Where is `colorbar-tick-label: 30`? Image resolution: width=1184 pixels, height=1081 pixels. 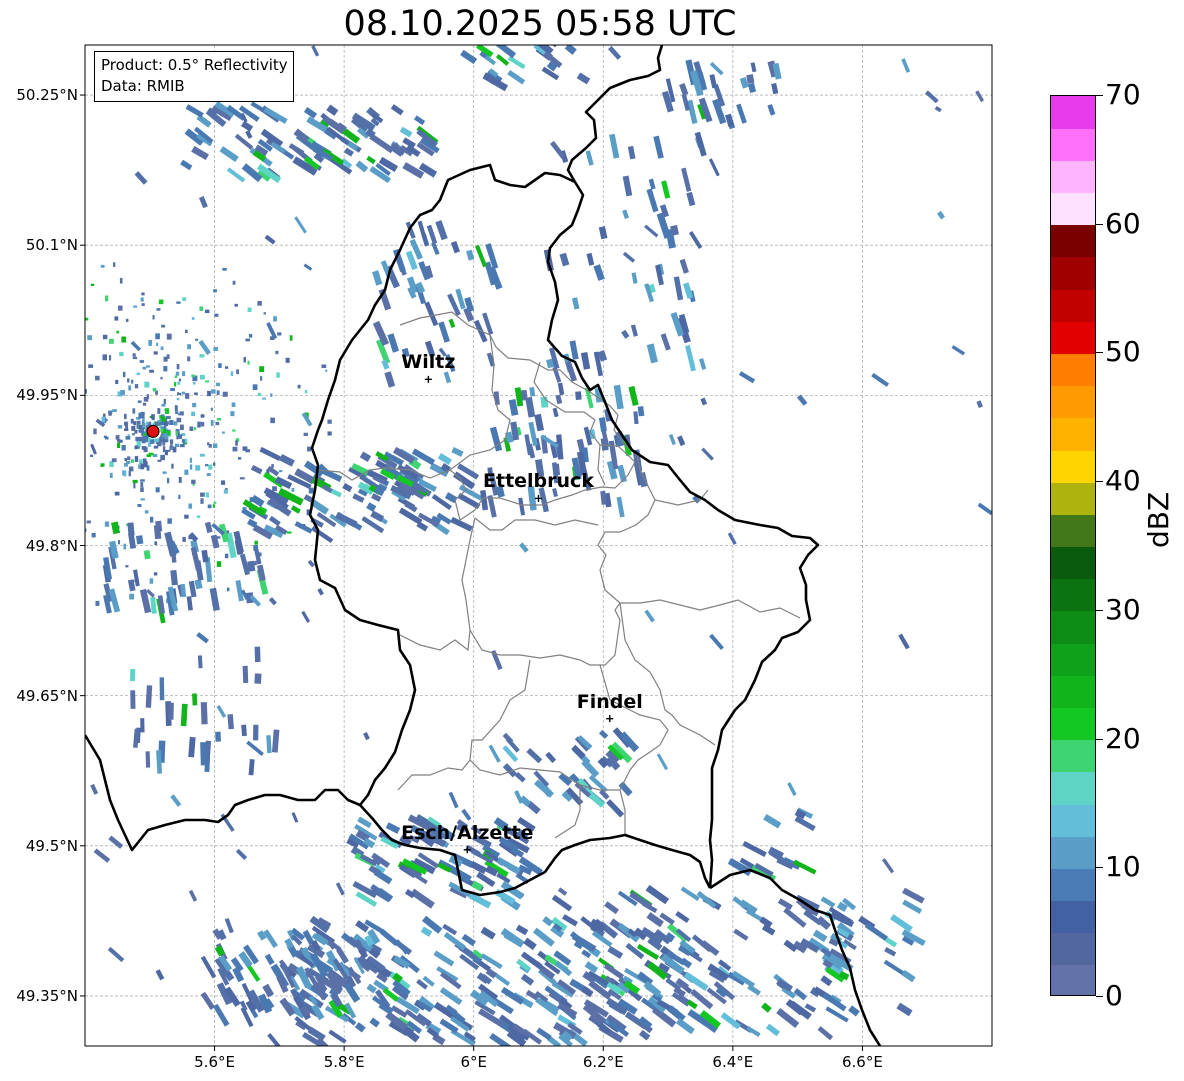
colorbar-tick-label: 30 is located at coordinates (1123, 609).